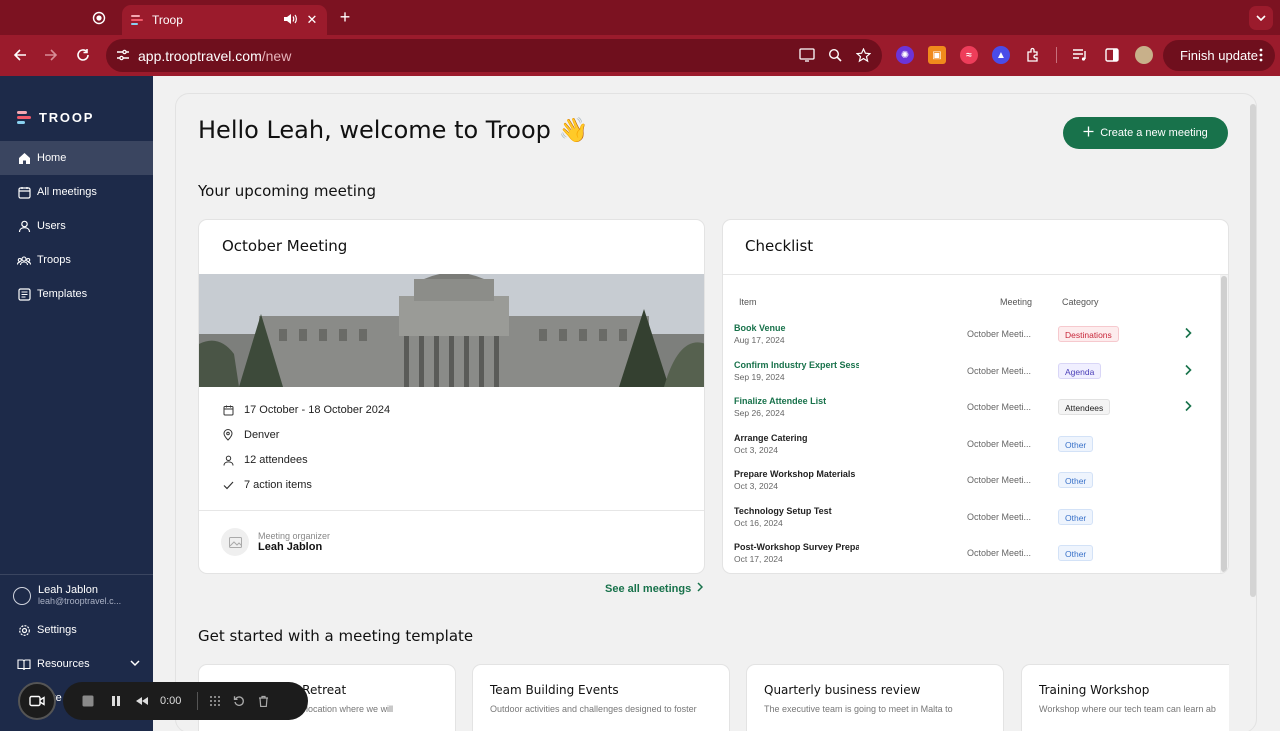  What do you see at coordinates (228, 435) in the screenshot?
I see `location-pin-icon` at bounding box center [228, 435].